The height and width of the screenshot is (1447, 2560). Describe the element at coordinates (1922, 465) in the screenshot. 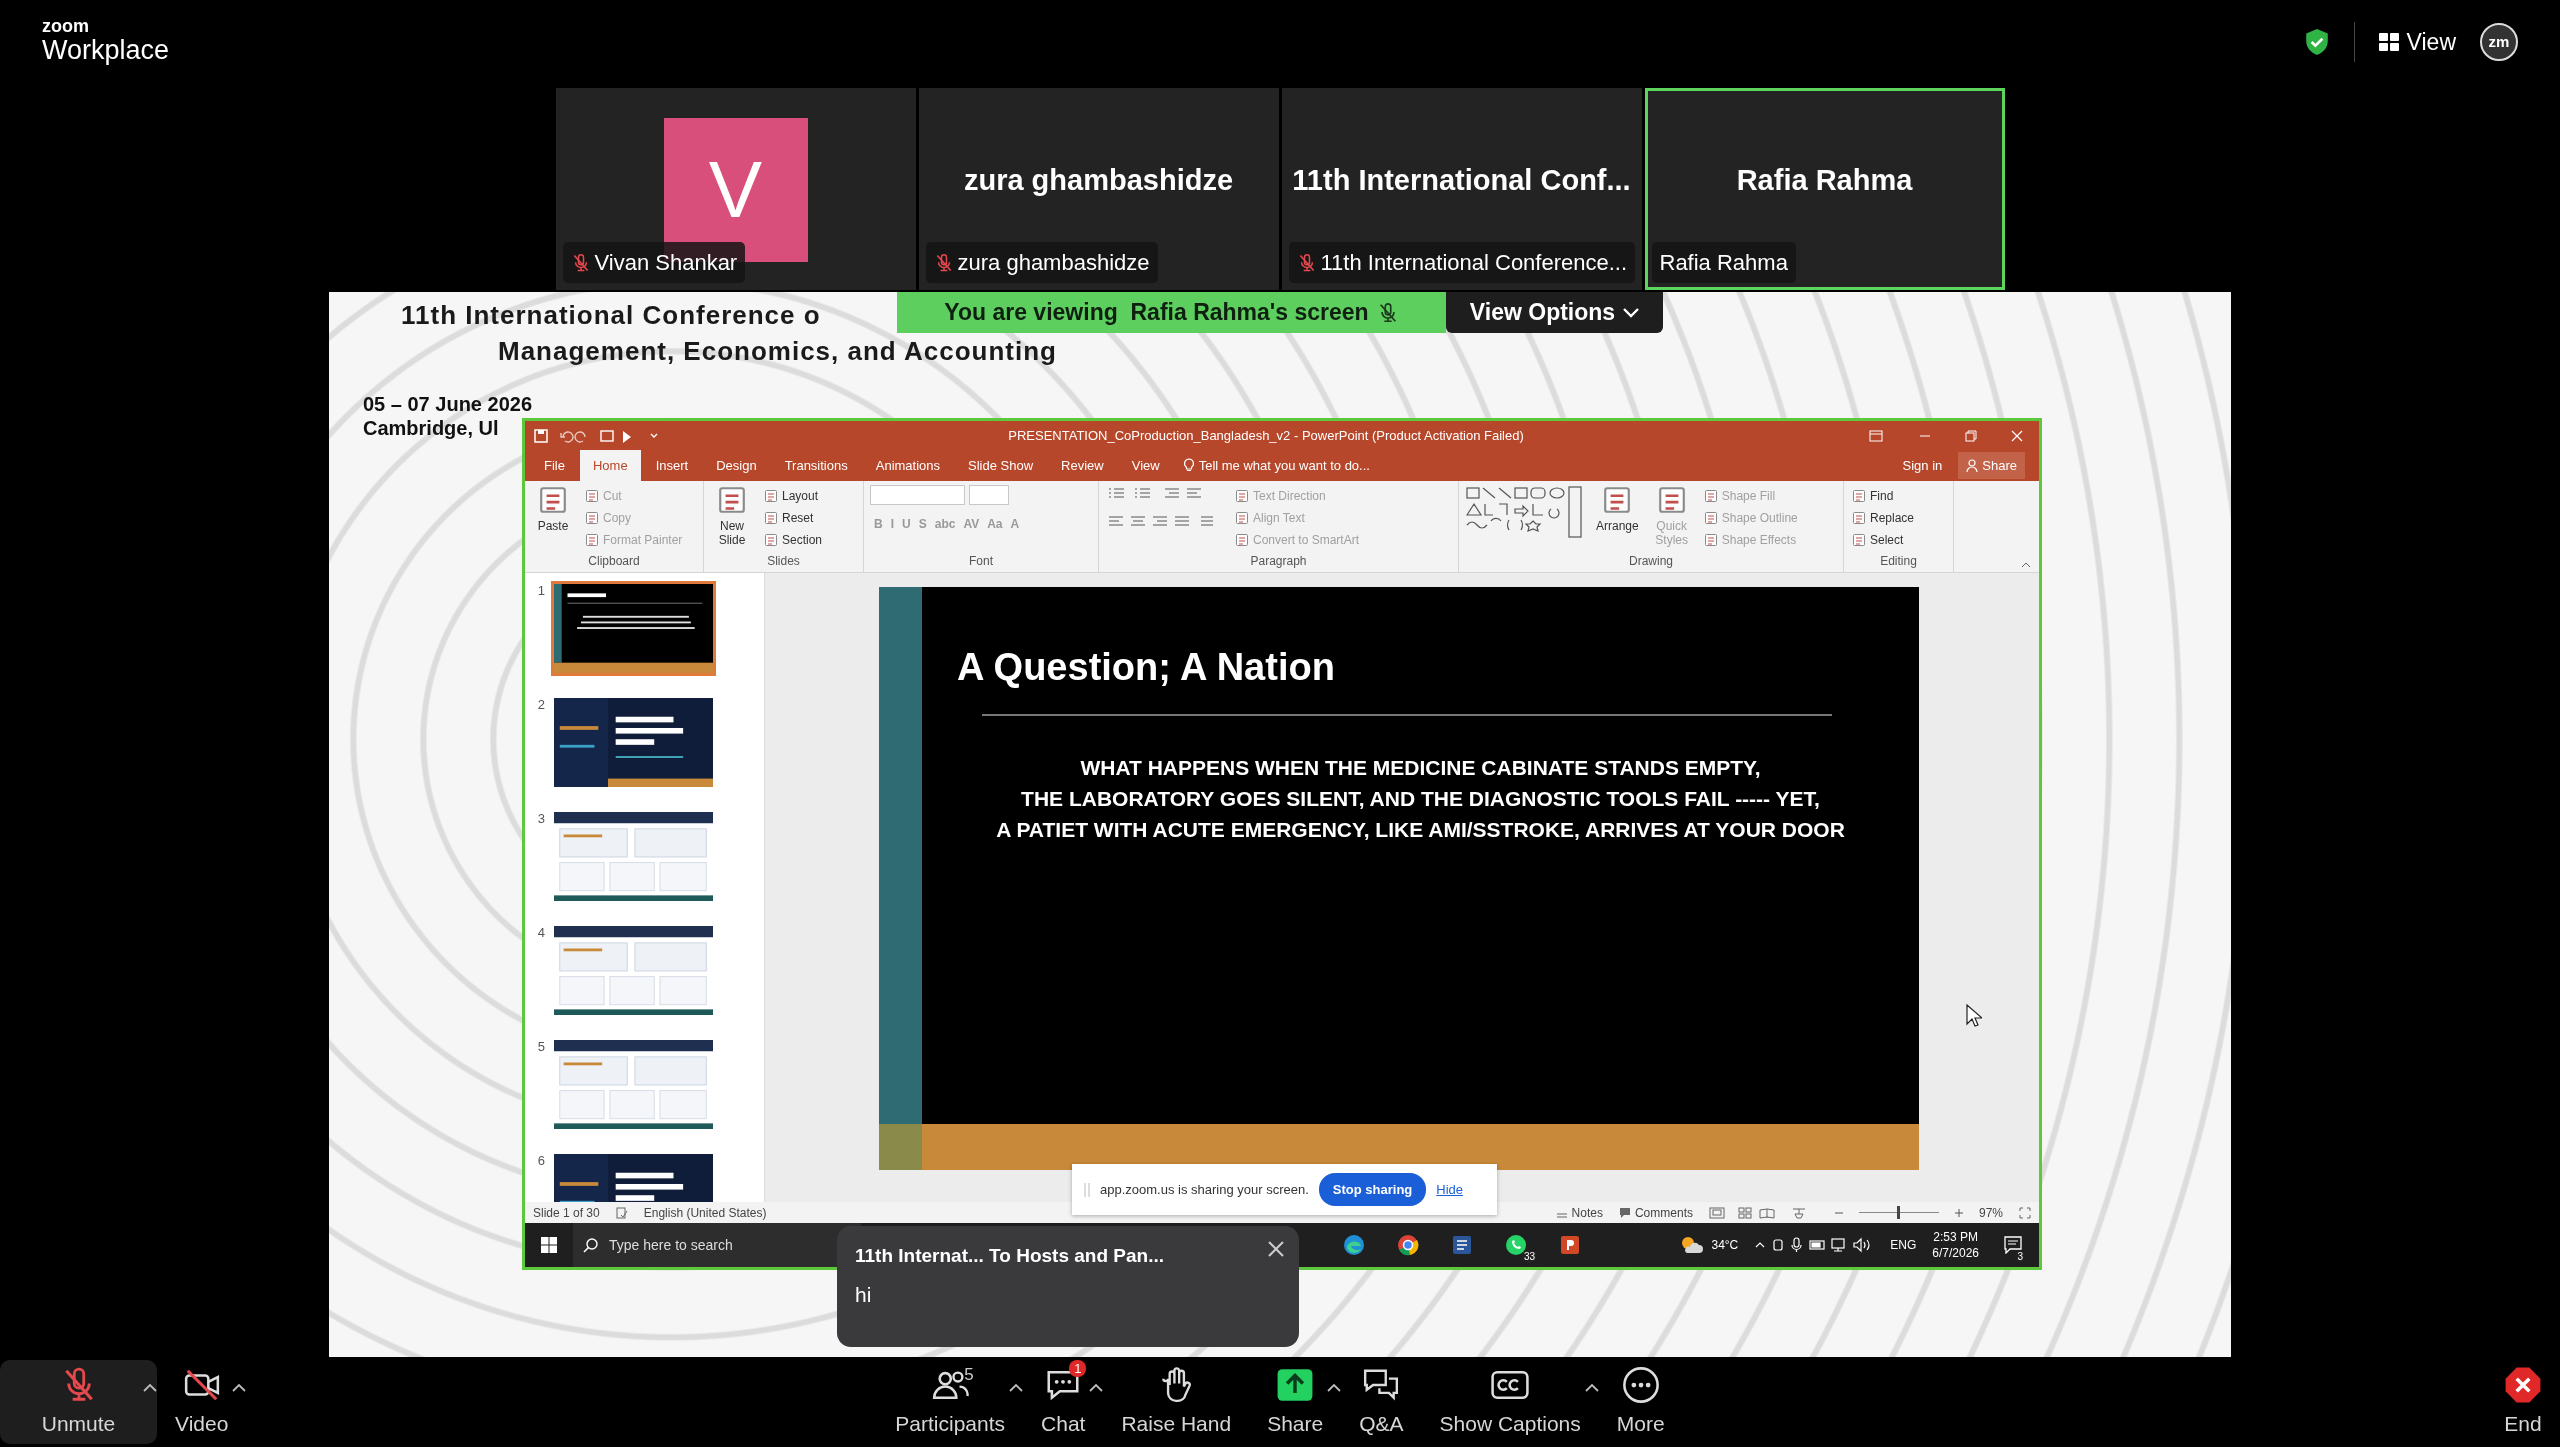

I see `sign-in-link: Sign in` at that location.